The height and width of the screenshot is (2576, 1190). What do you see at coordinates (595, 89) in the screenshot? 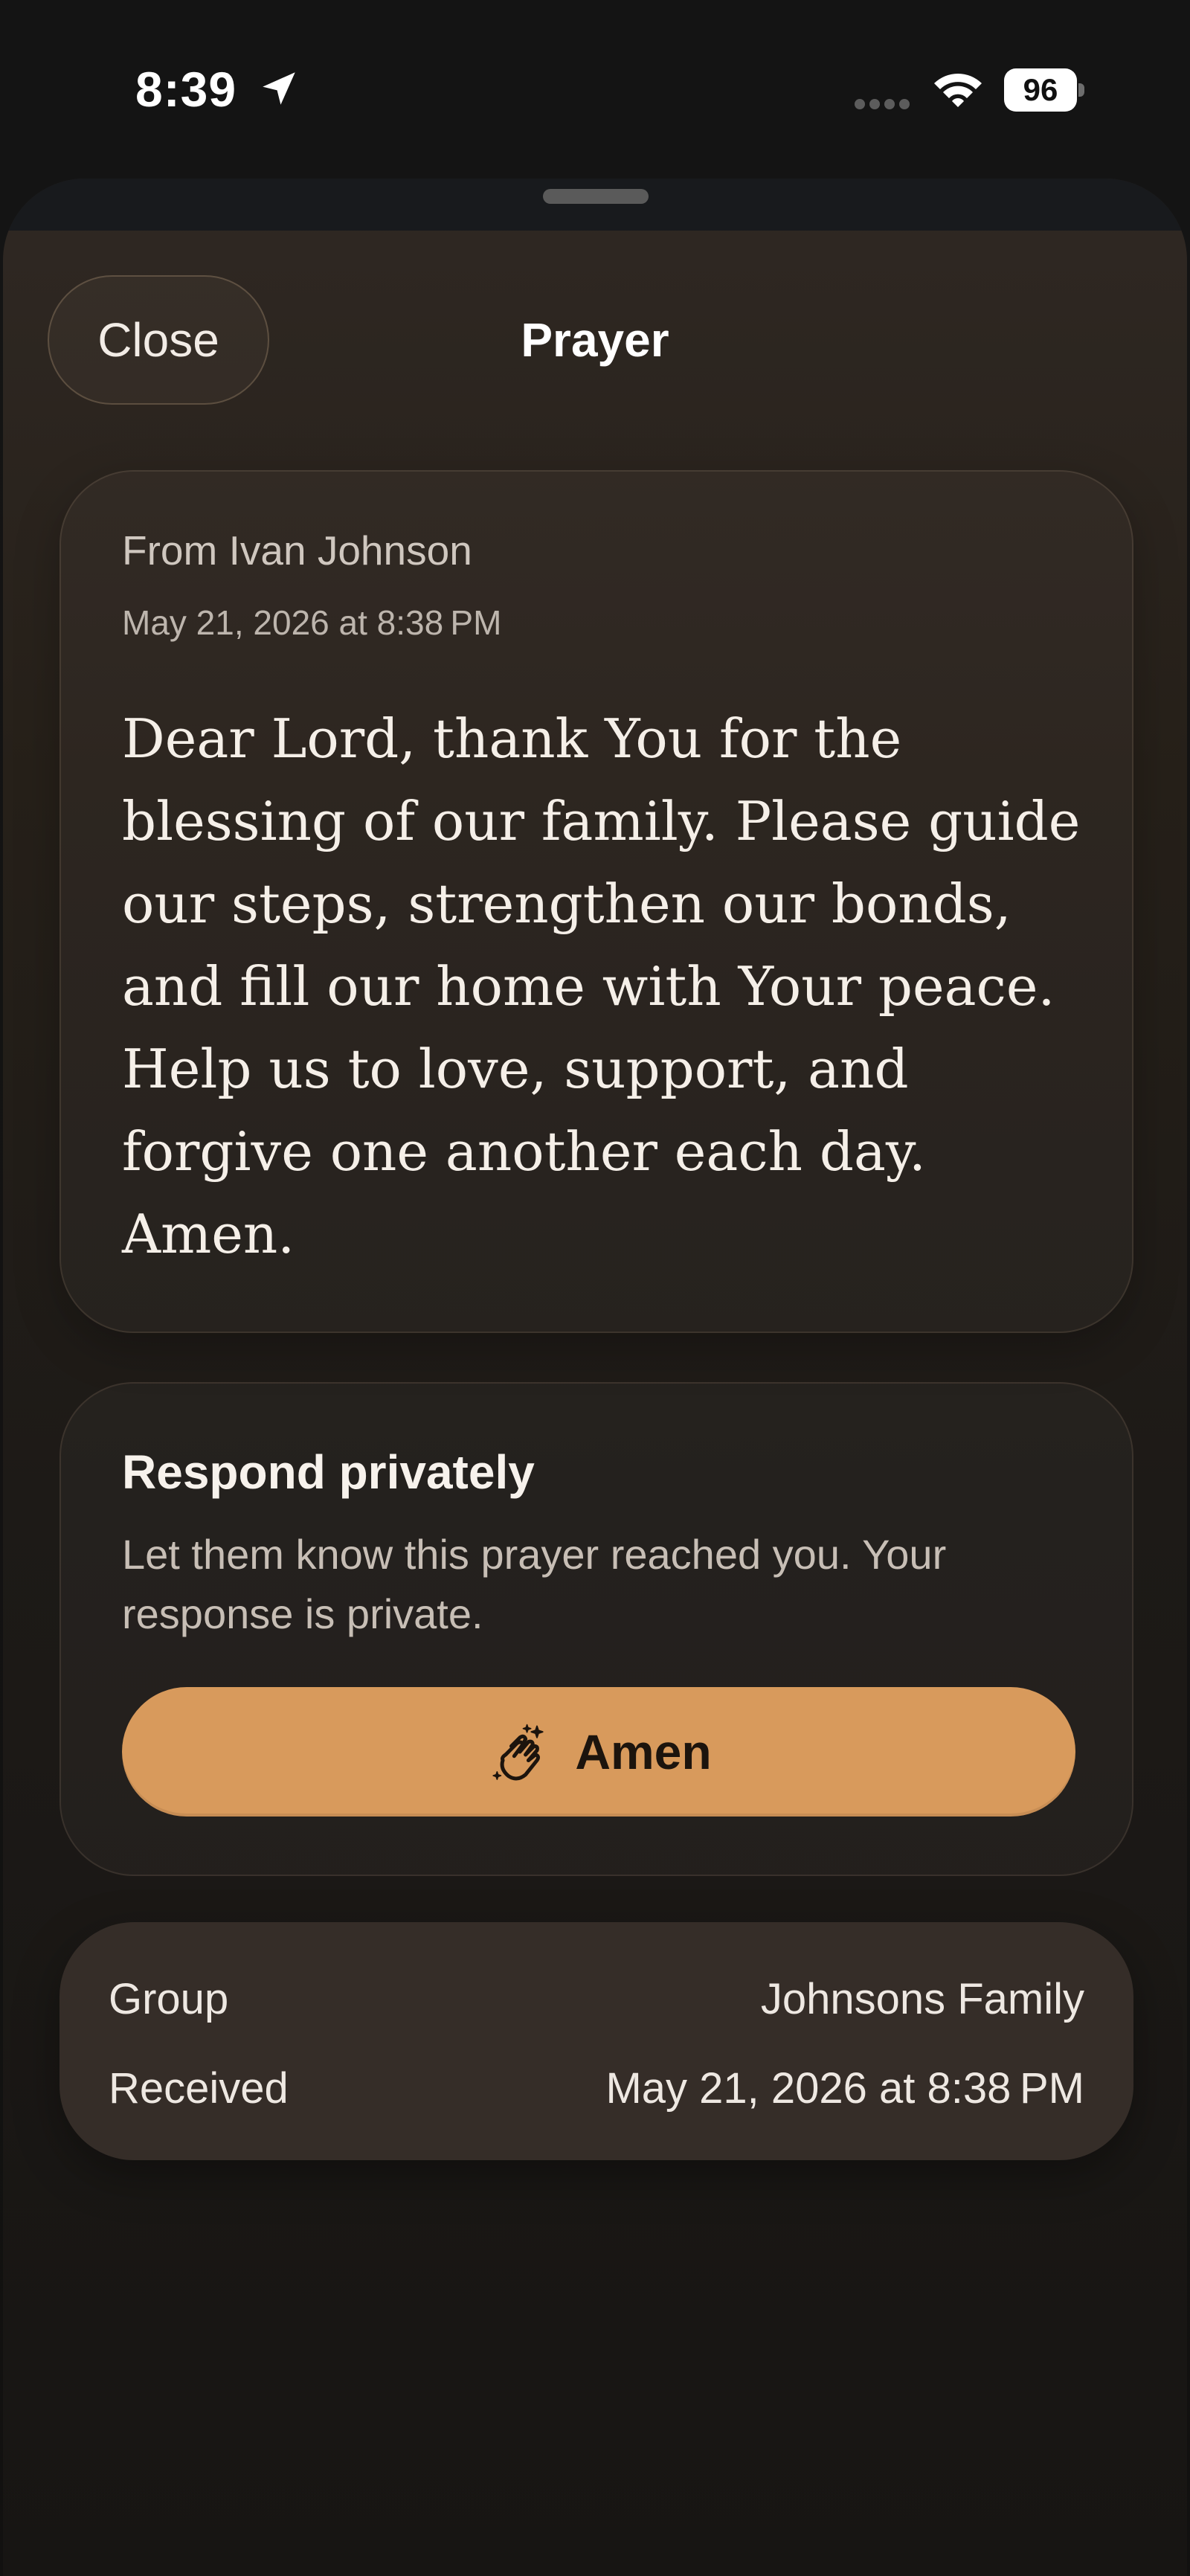
I see `status-bar: 8:39 96` at bounding box center [595, 89].